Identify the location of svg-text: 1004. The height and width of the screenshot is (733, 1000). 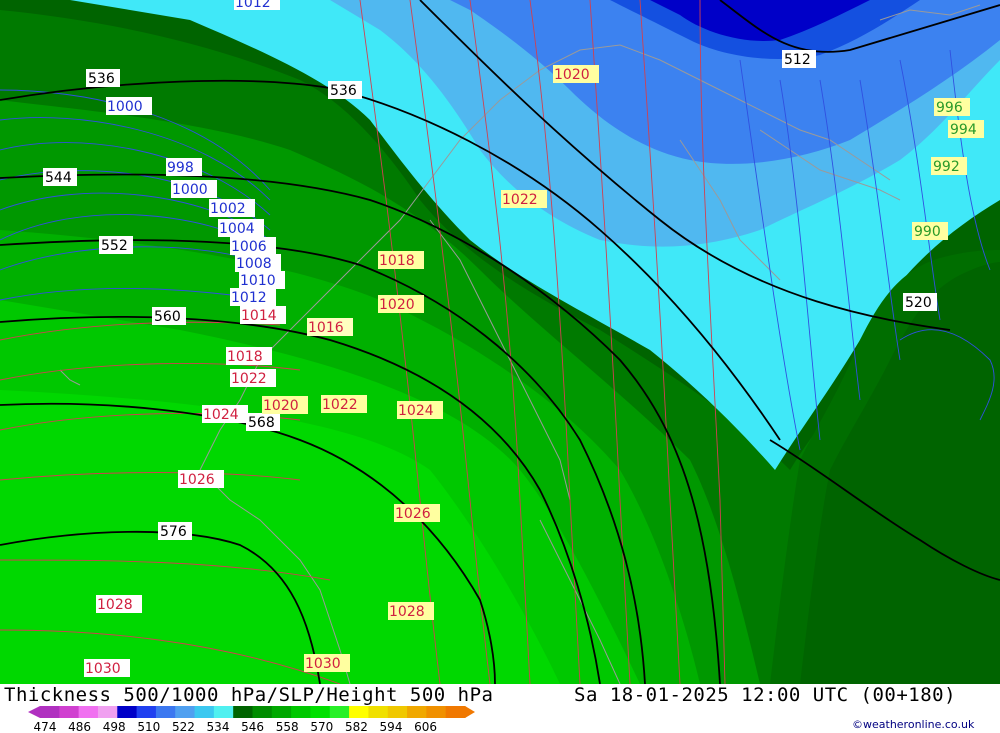
(237, 229).